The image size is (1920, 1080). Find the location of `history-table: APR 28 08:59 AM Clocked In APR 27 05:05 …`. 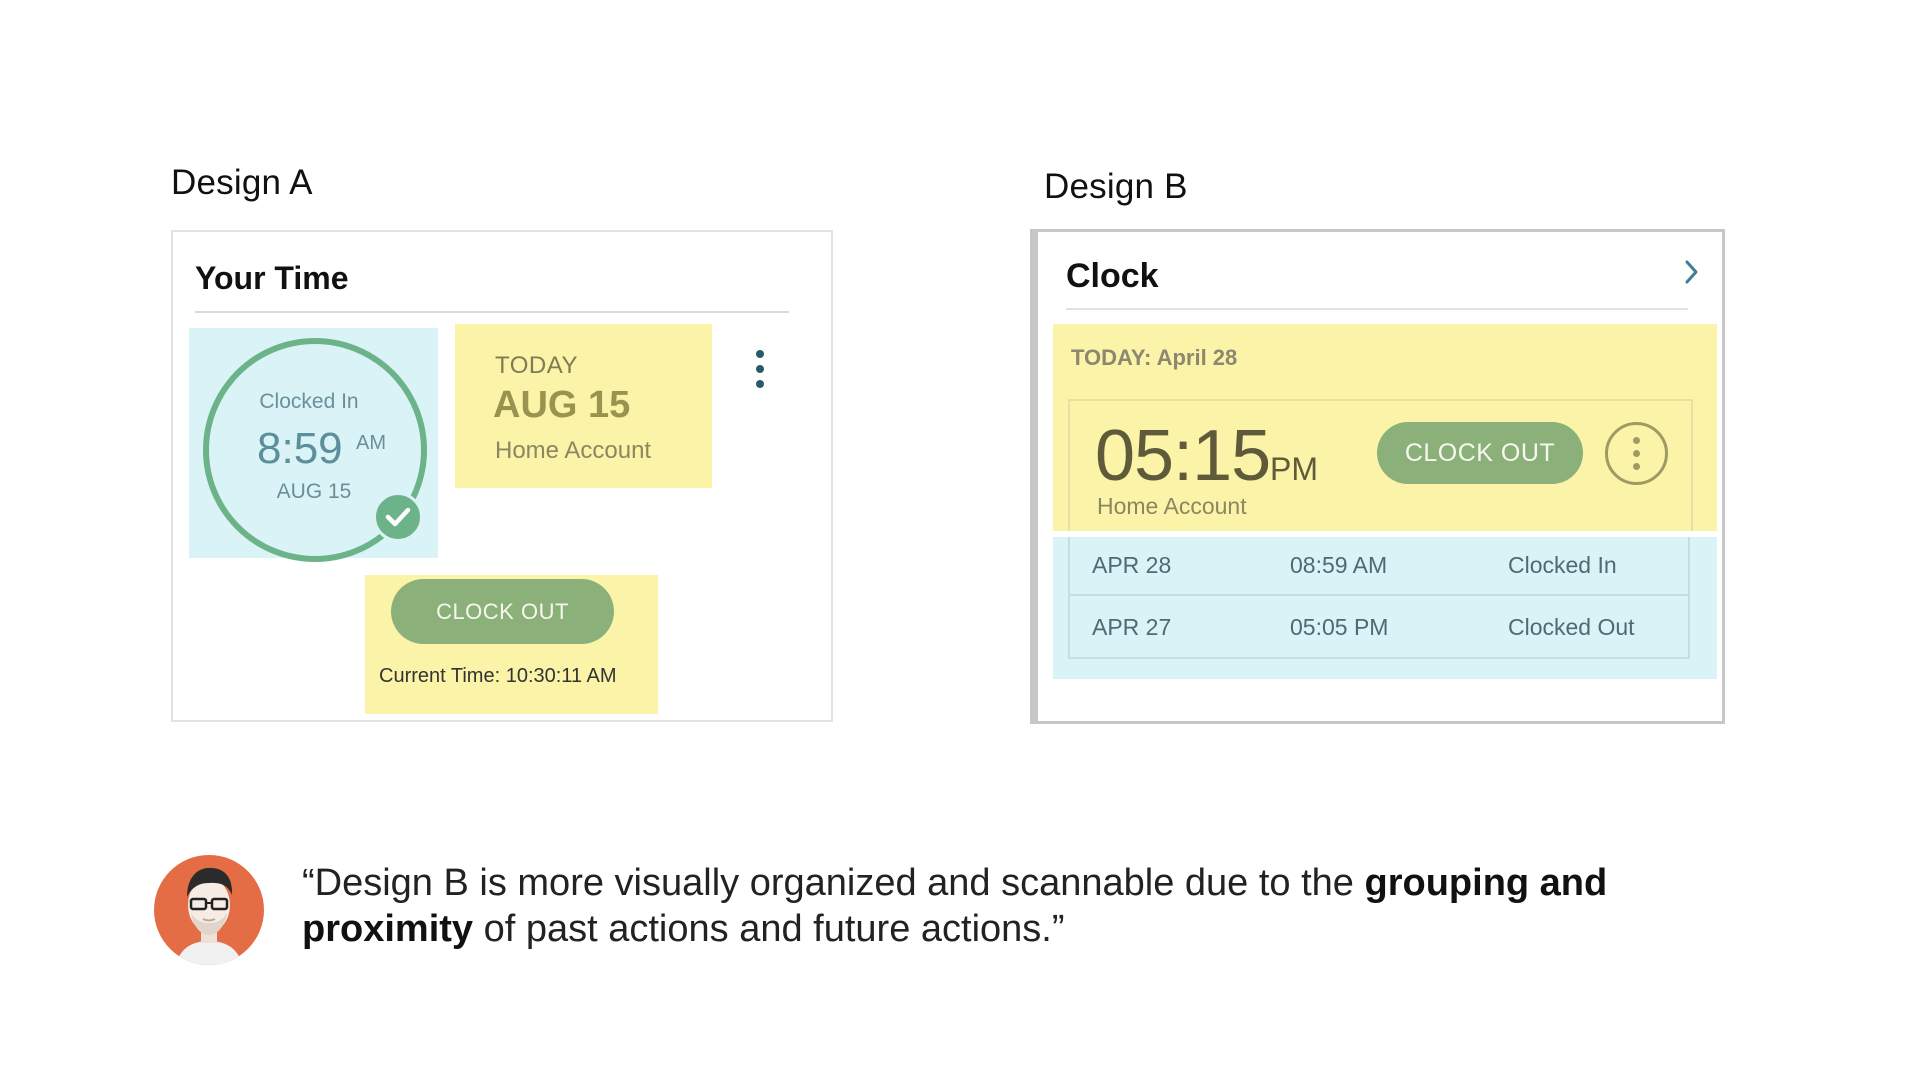

history-table: APR 28 08:59 AM Clocked In APR 27 05:05 … is located at coordinates (1379, 598).